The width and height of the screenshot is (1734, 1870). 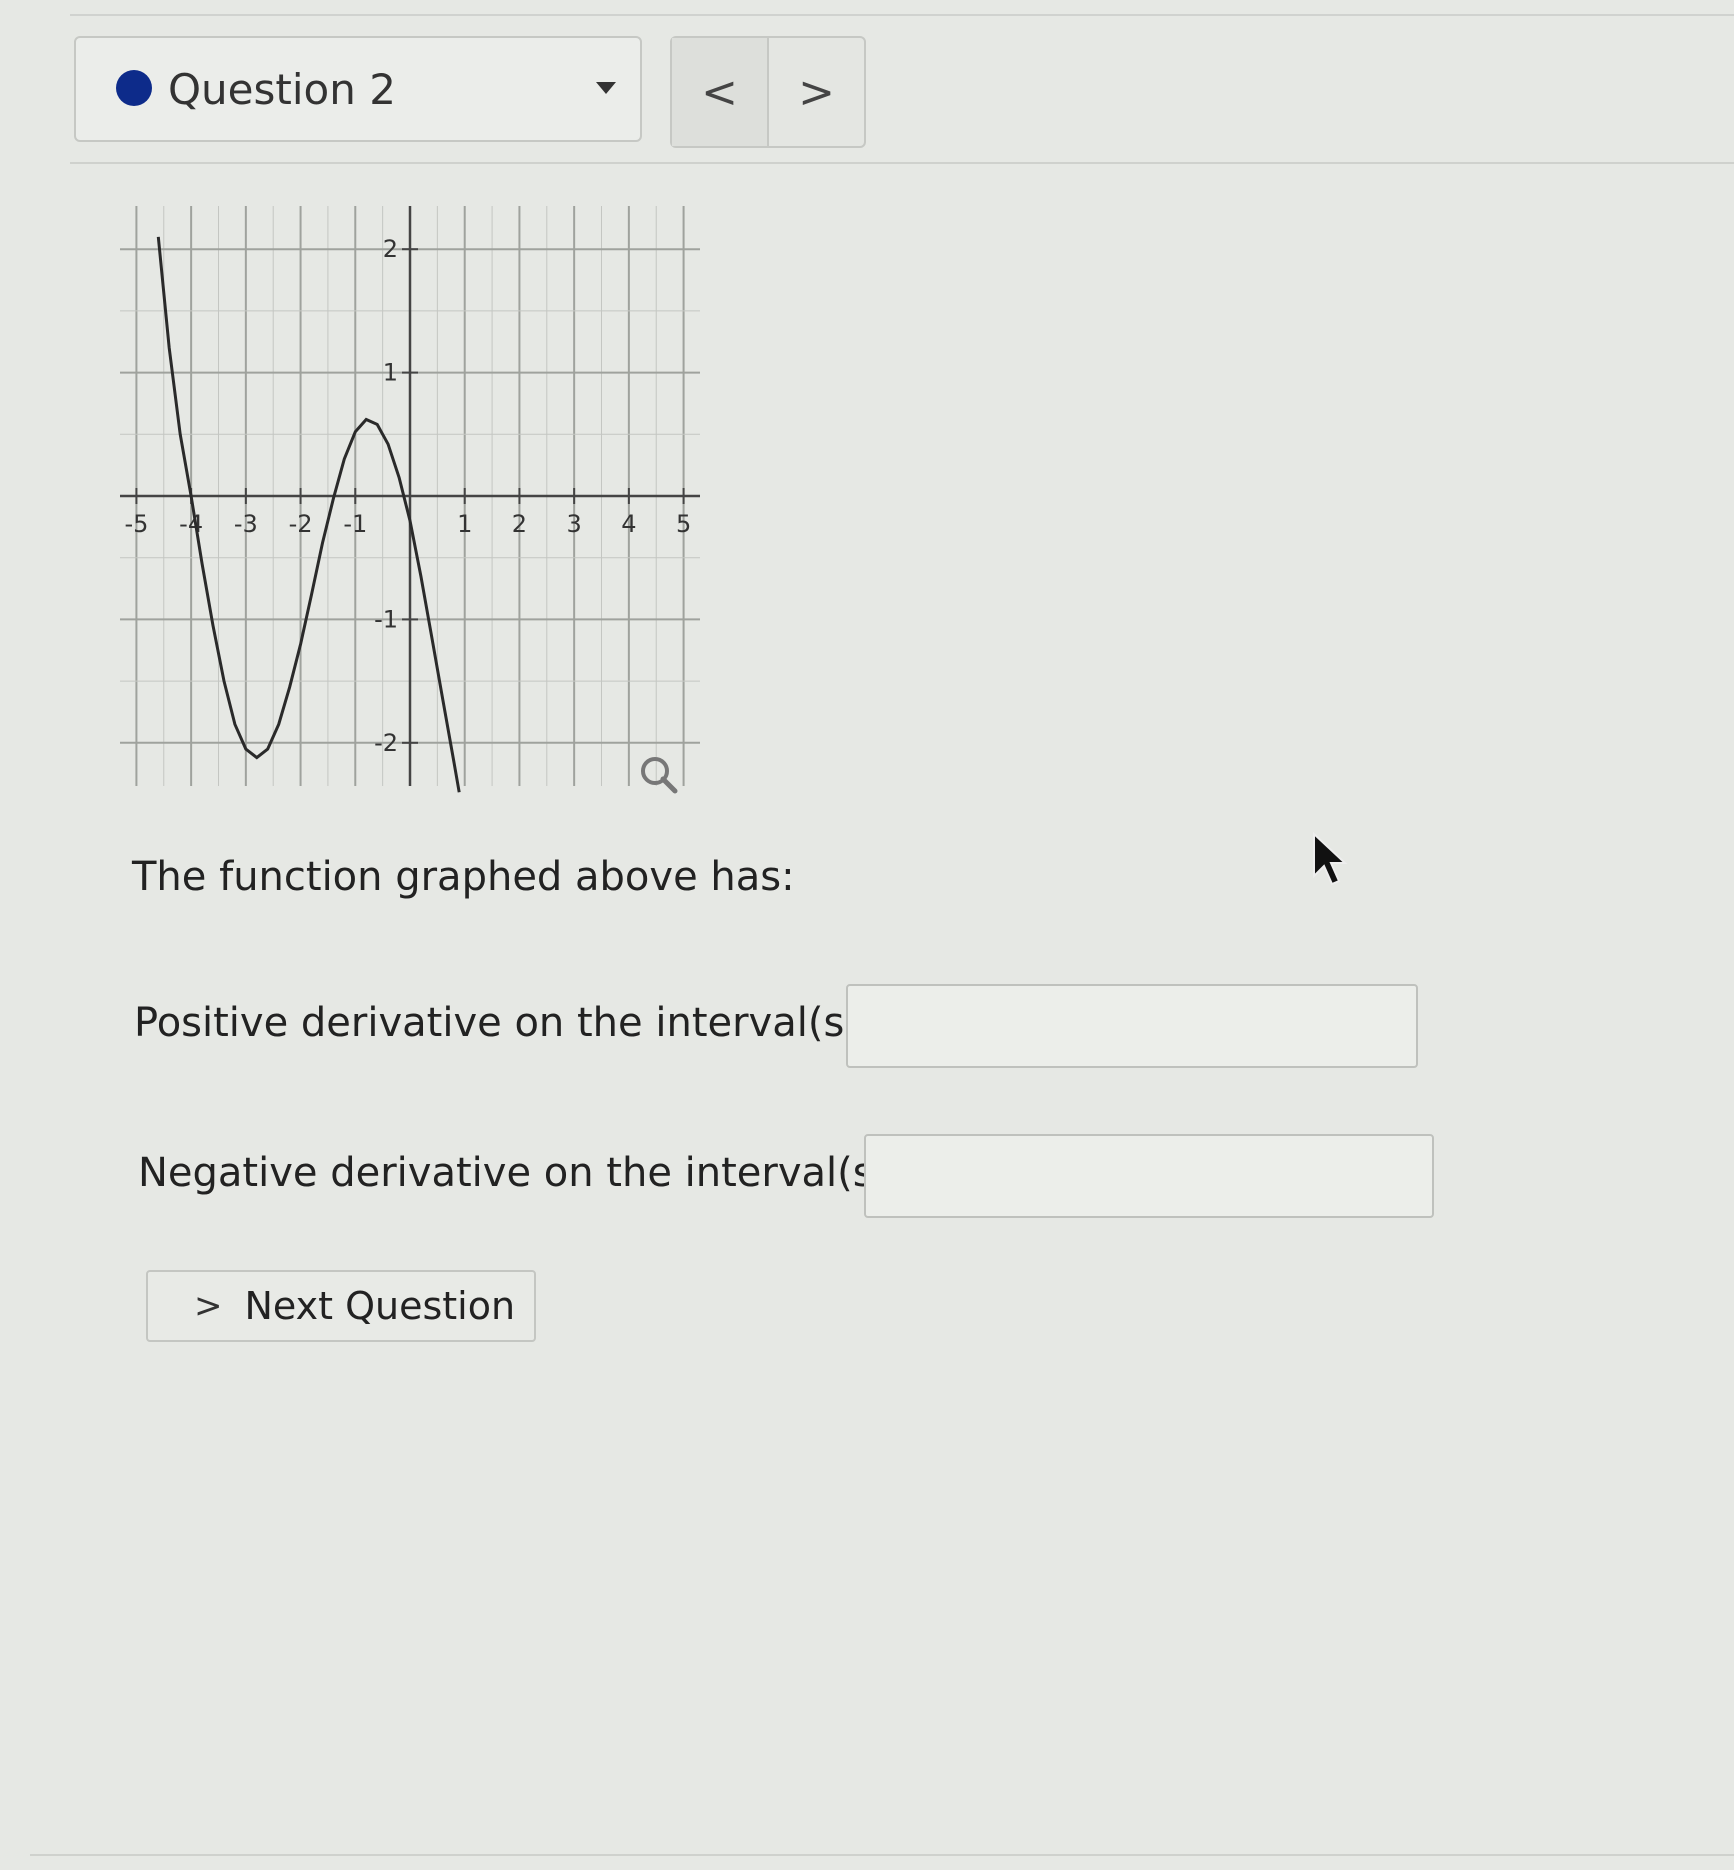 I want to click on y-tick-label: -2, so click(x=386, y=743).